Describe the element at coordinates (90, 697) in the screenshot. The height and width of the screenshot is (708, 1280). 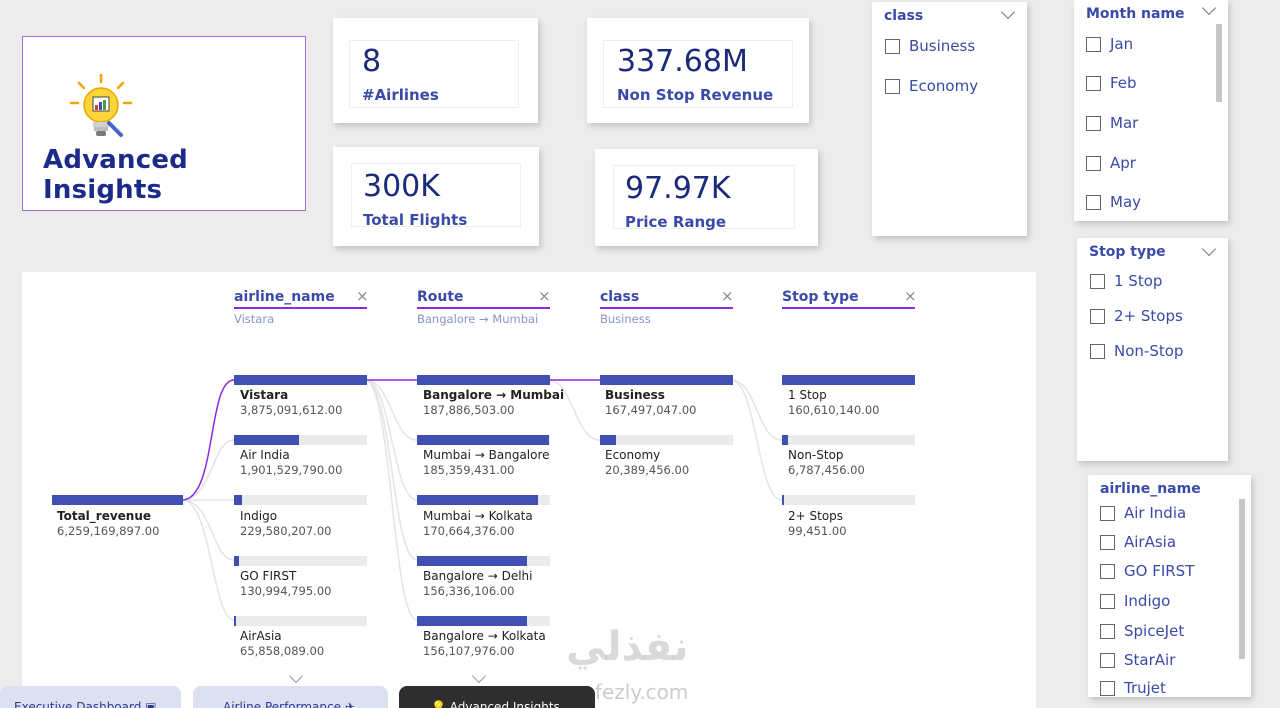
I see `nav-button-executive-dashboard: Executive Dashboard ▣` at that location.